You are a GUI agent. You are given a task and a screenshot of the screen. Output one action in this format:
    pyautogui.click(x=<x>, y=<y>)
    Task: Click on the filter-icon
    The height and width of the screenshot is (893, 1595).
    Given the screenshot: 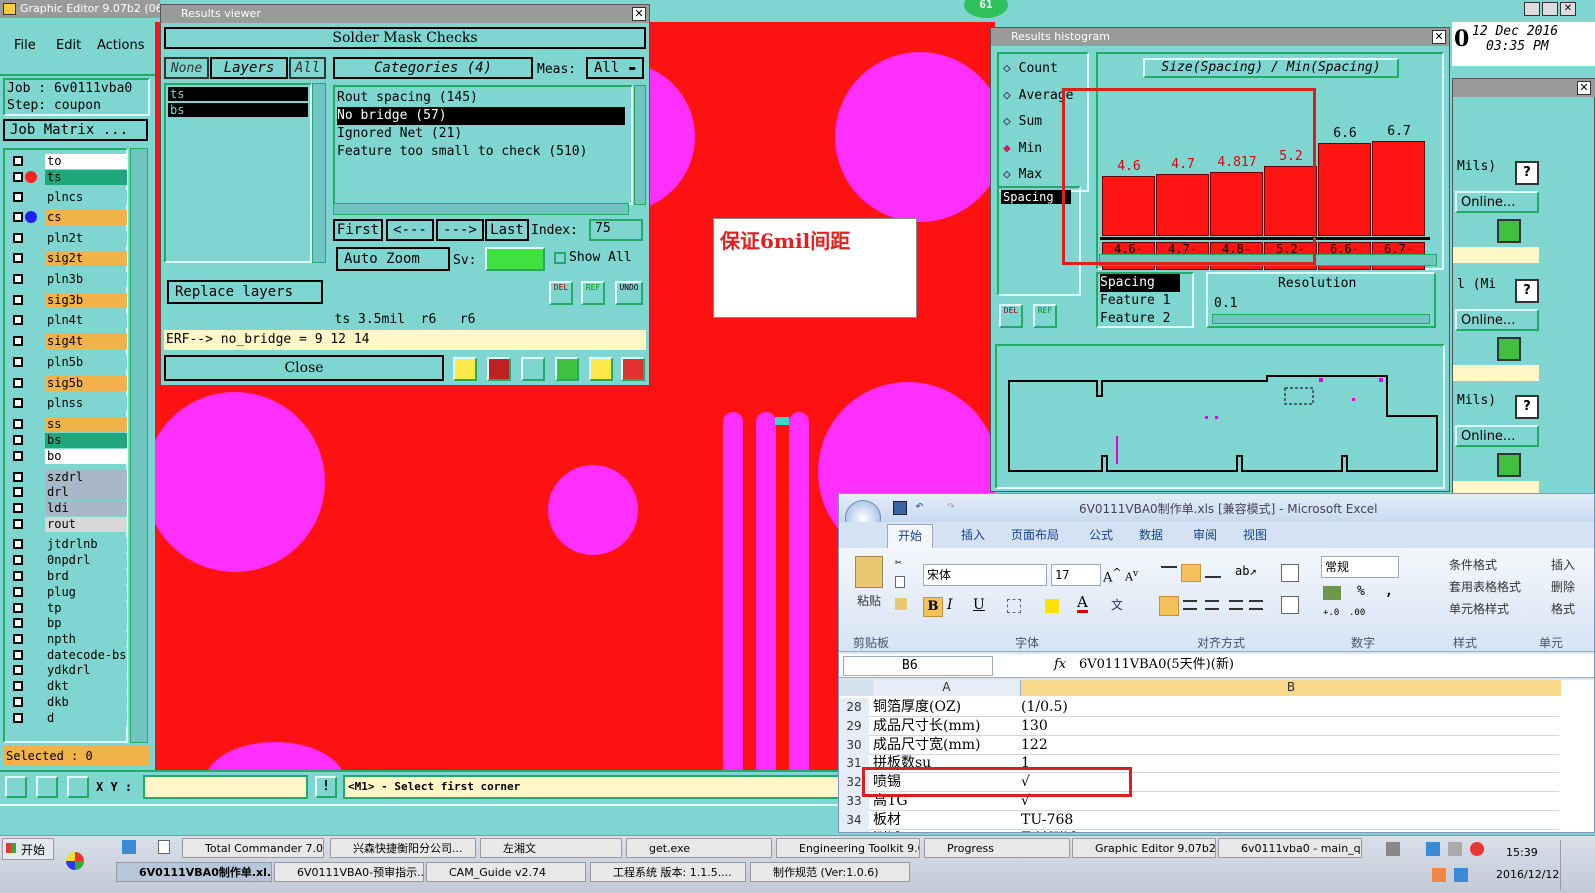 What is the action you would take?
    pyautogui.click(x=499, y=369)
    